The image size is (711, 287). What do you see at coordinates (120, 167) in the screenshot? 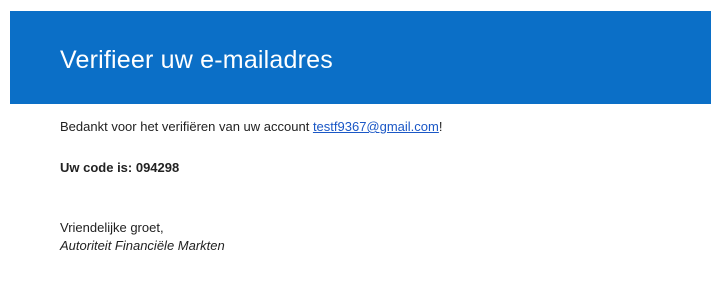
I see `verification-code: Uw code is: 094298` at bounding box center [120, 167].